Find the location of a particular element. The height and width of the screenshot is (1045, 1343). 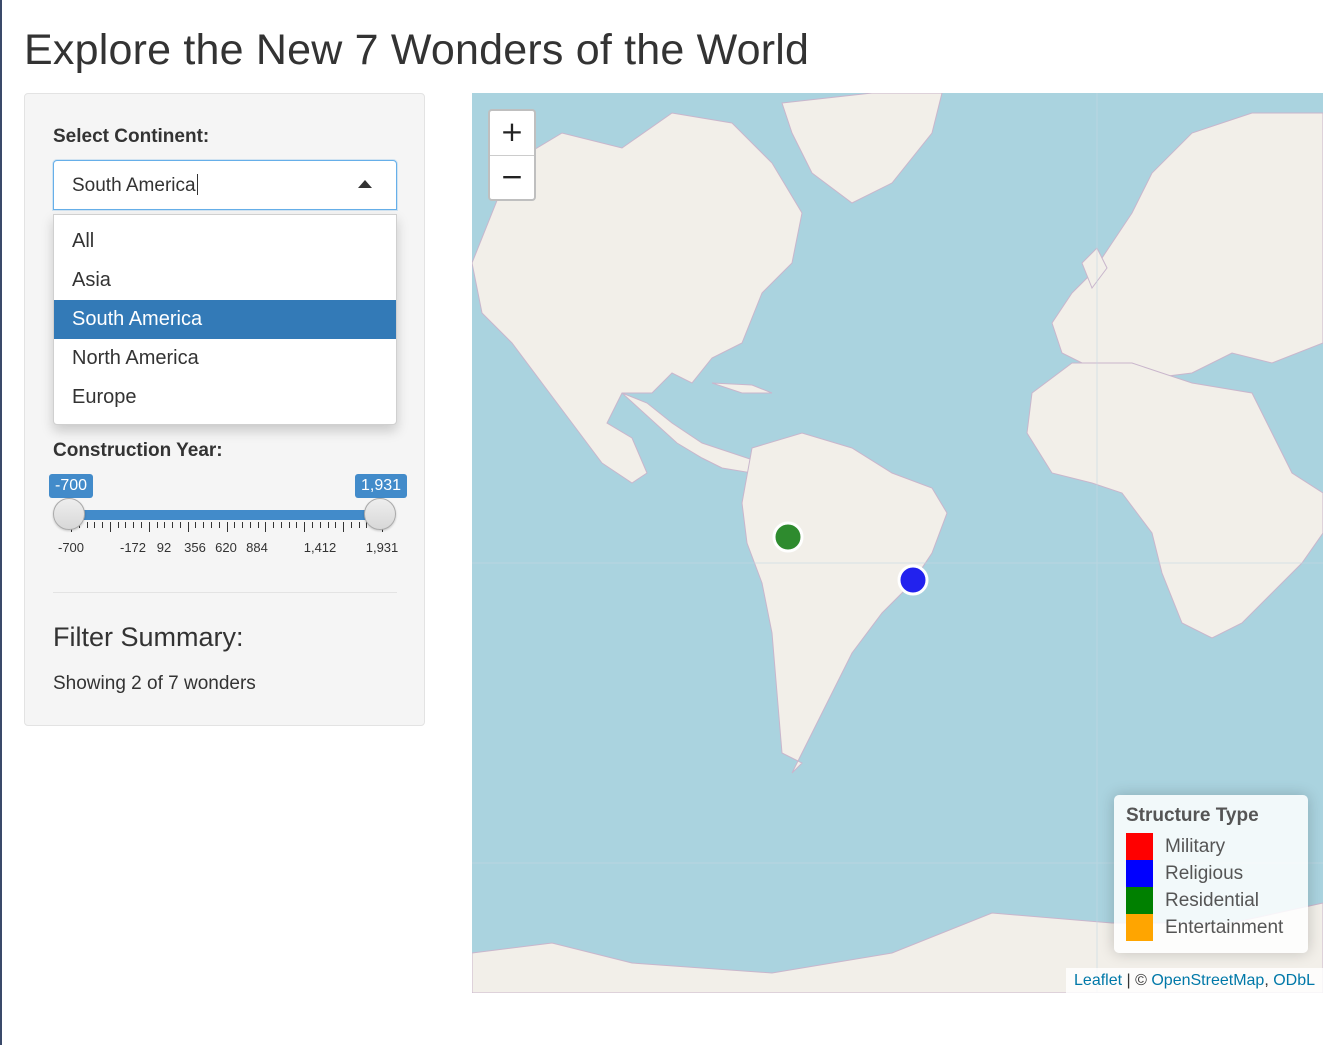

marker-residential is located at coordinates (788, 537).